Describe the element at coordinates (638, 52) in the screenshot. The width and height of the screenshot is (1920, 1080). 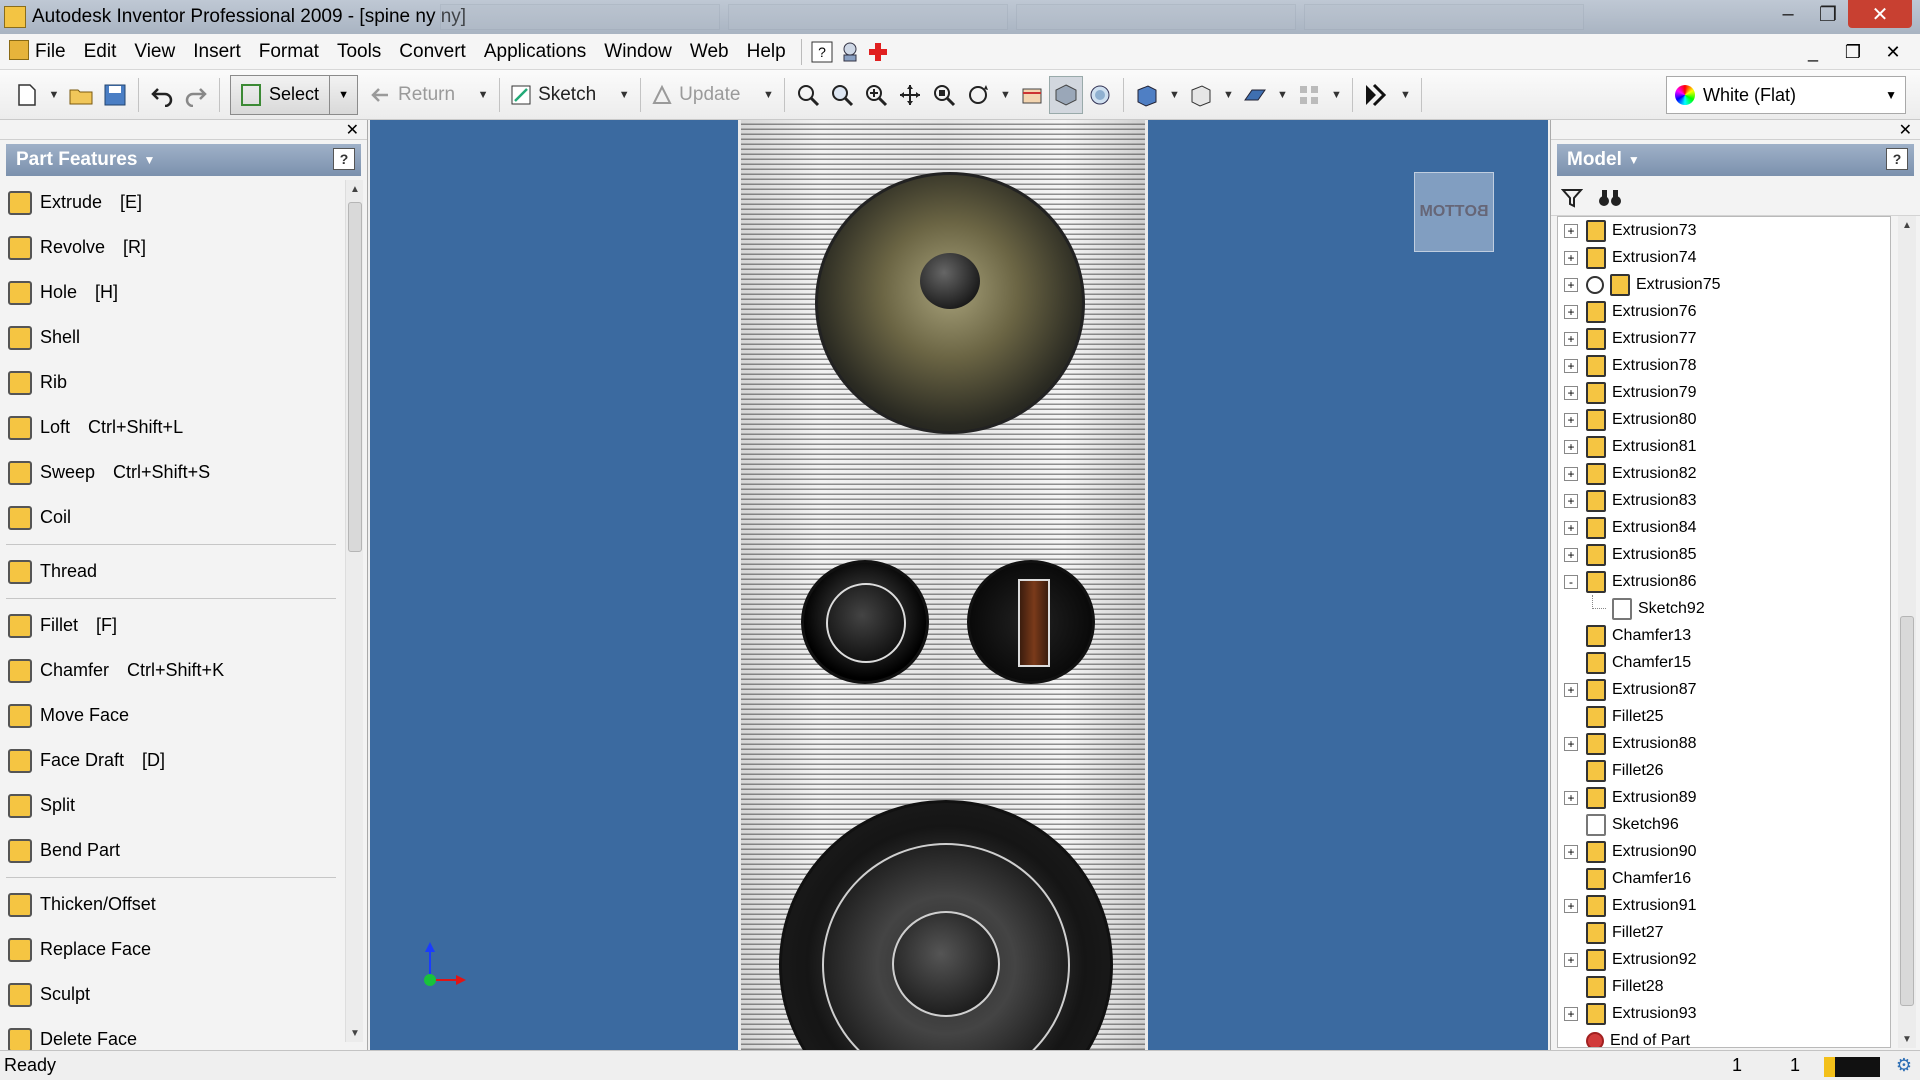
I see `menu-window: Window` at that location.